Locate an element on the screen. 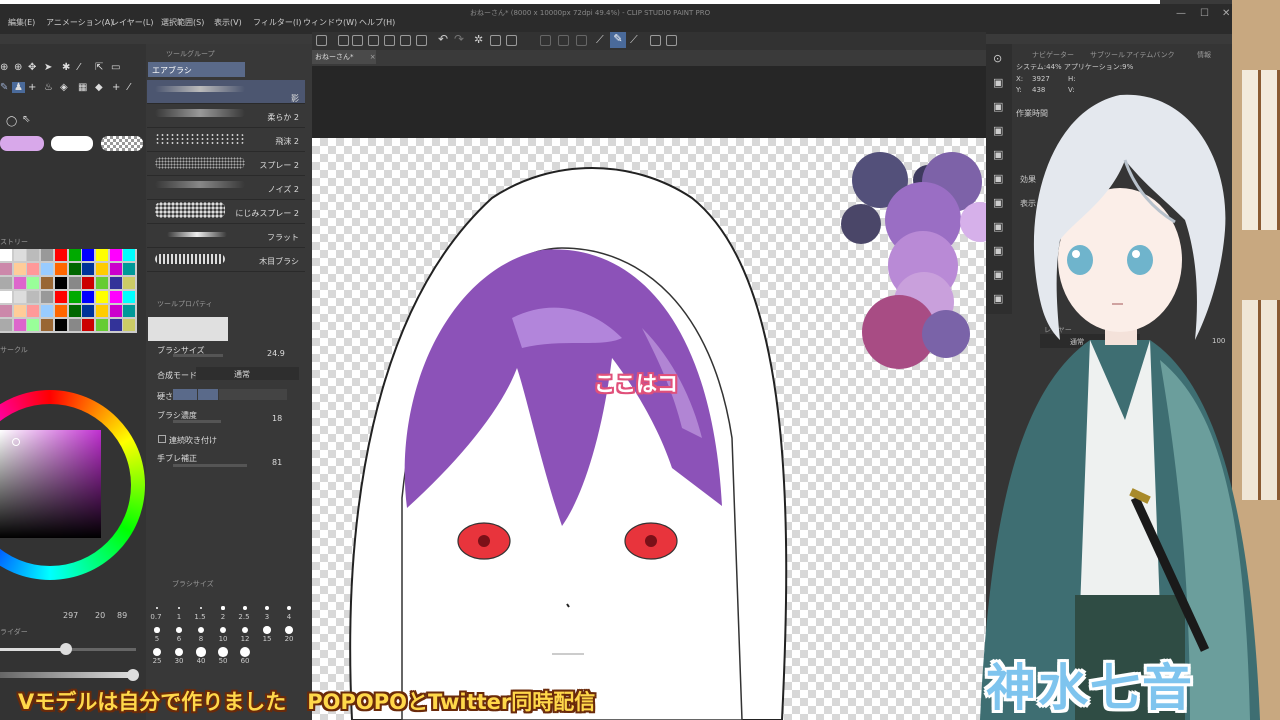  brush-size-cell: 8 is located at coordinates (201, 632).